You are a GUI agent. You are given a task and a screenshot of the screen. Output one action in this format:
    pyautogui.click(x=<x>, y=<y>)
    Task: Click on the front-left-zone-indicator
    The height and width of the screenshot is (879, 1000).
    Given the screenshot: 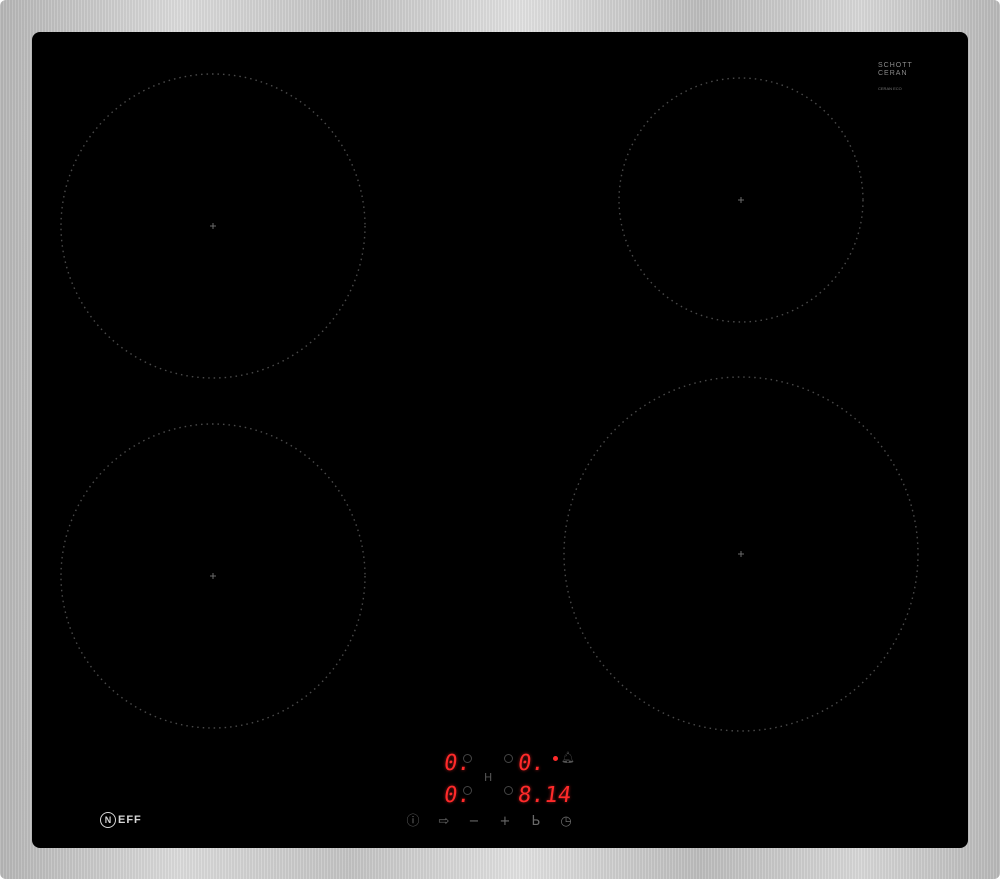 What is the action you would take?
    pyautogui.click(x=467, y=790)
    